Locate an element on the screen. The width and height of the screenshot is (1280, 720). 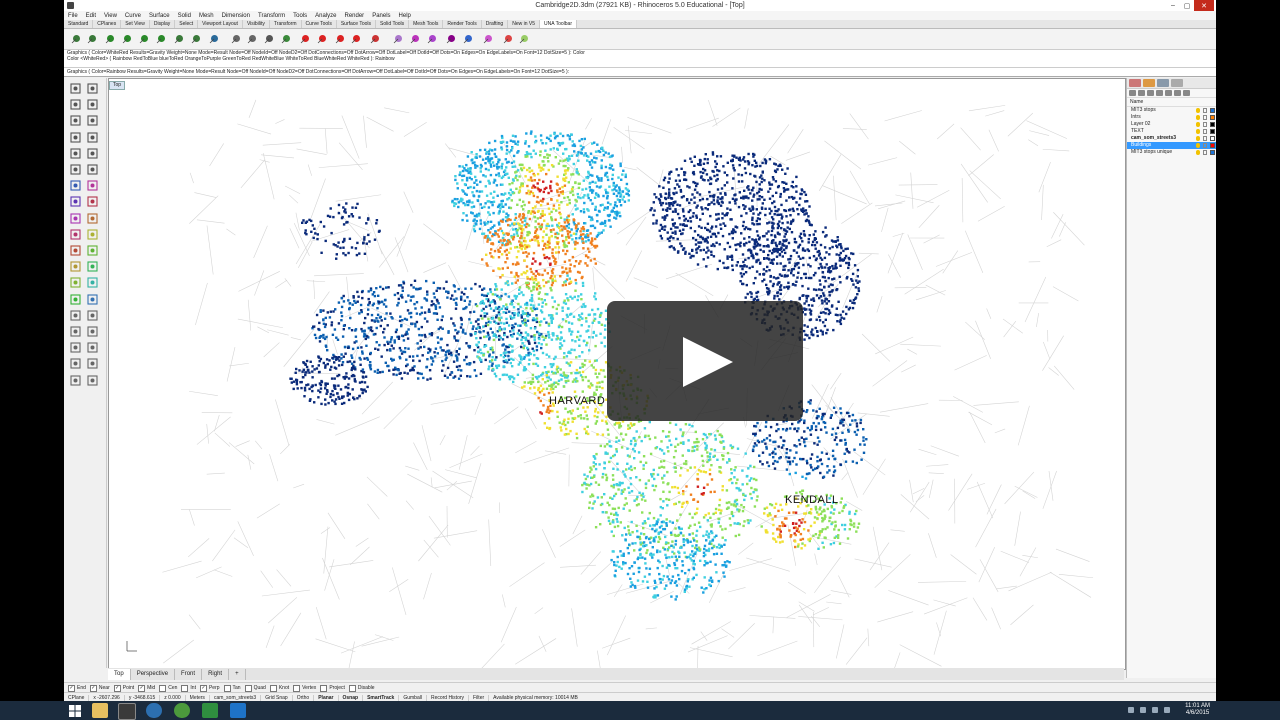
menu-panels: Panels is located at coordinates (381, 16).